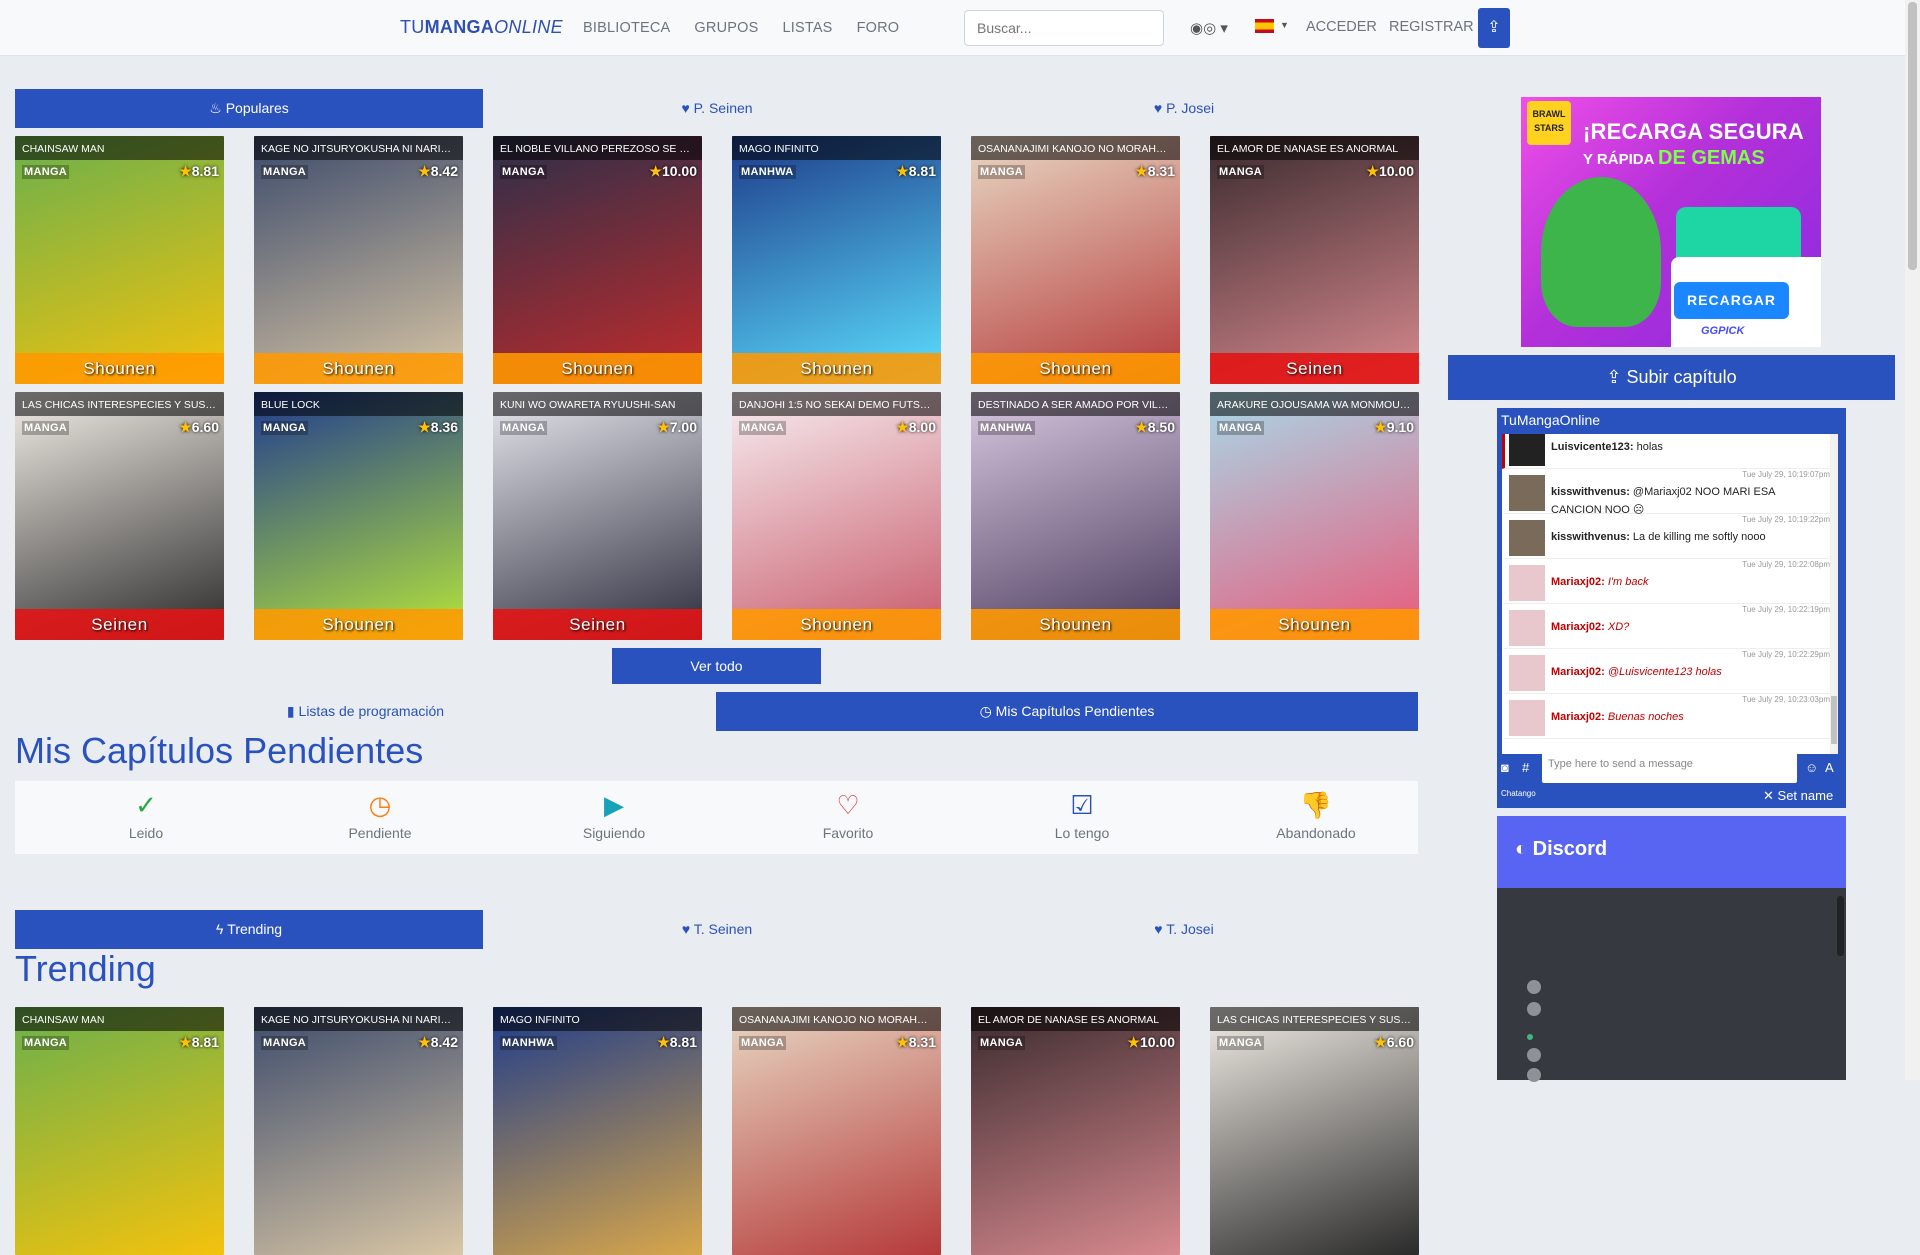  Describe the element at coordinates (626, 28) in the screenshot. I see `nav-biblioteca: BIBLIOTECA` at that location.